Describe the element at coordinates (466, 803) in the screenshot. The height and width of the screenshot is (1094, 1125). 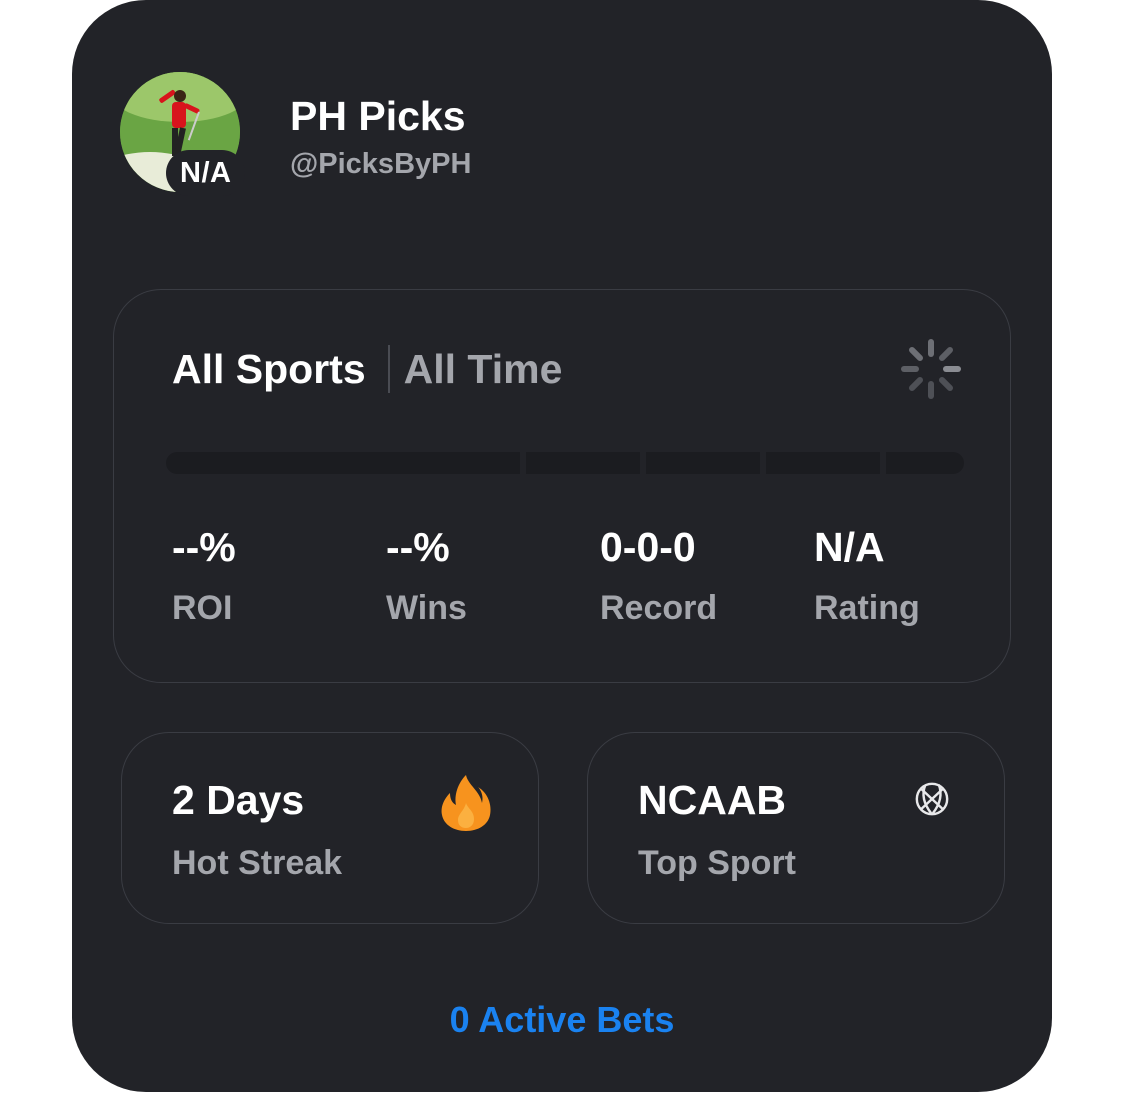
I see `fire-icon` at that location.